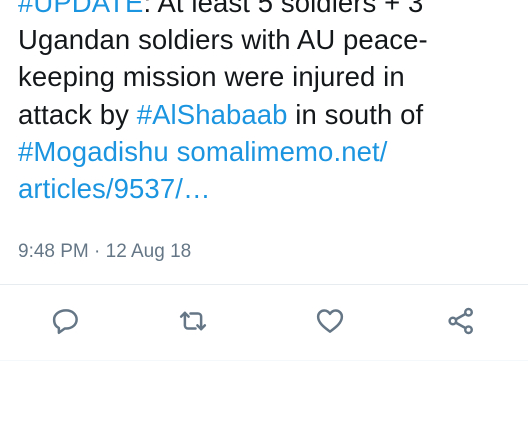 The image size is (528, 440). I want to click on tweet-timestamp: 9:48 PM · 12 Aug 18, so click(104, 252).